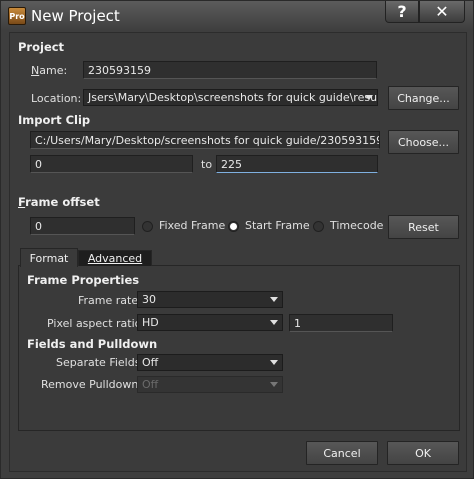 This screenshot has width=474, height=479. What do you see at coordinates (356, 225) in the screenshot?
I see `timecode-label: Timecode` at bounding box center [356, 225].